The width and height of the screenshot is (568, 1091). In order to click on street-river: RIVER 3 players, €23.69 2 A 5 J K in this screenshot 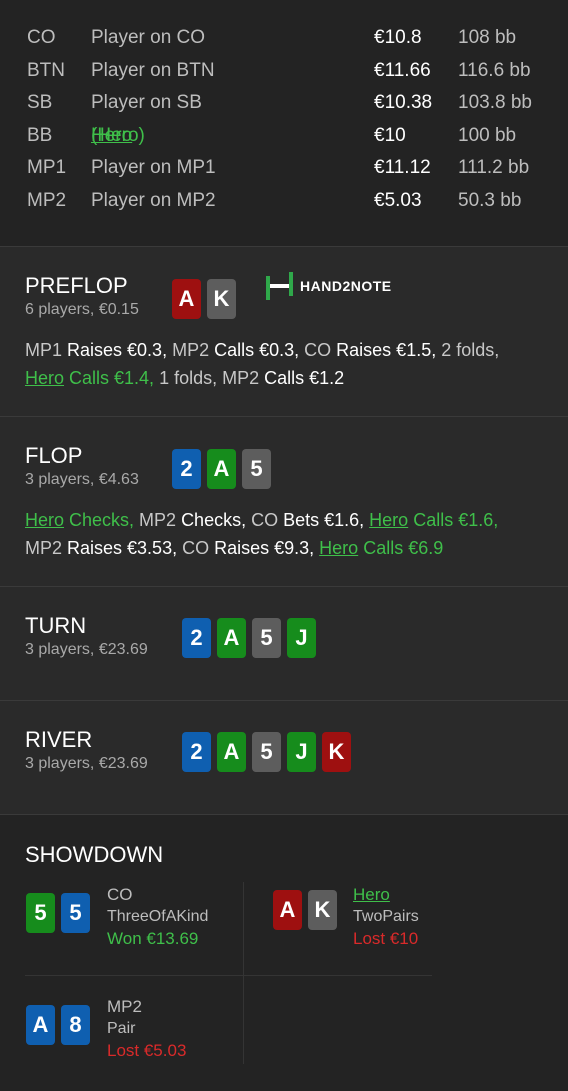, I will do `click(284, 758)`.